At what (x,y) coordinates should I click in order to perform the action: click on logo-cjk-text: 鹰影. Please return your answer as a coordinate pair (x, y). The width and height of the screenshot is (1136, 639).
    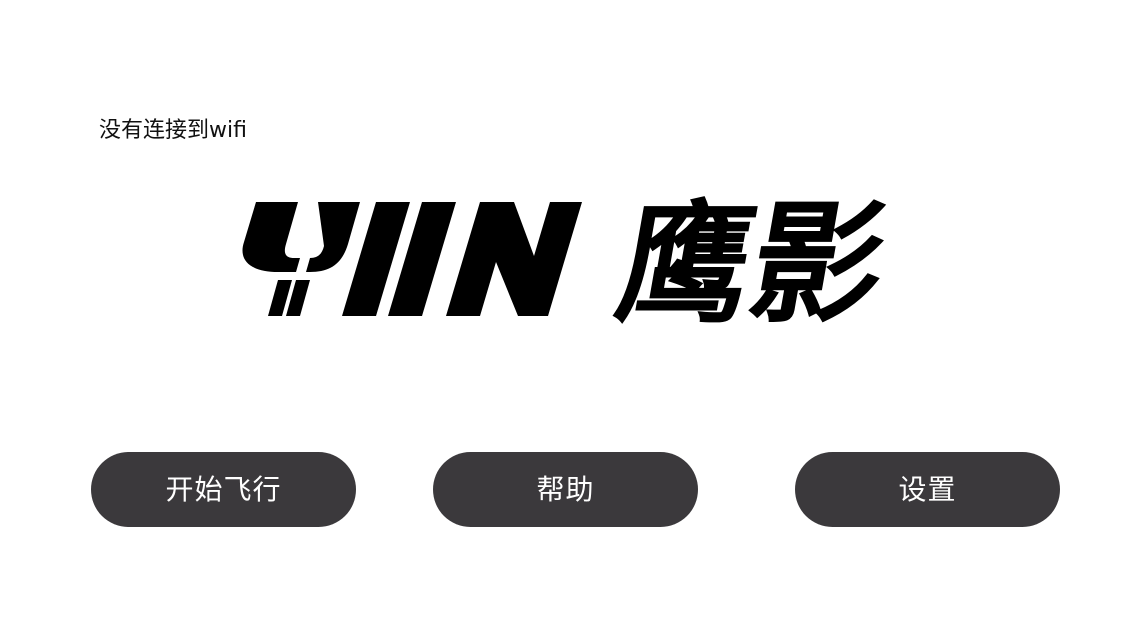
    Looking at the image, I should click on (752, 260).